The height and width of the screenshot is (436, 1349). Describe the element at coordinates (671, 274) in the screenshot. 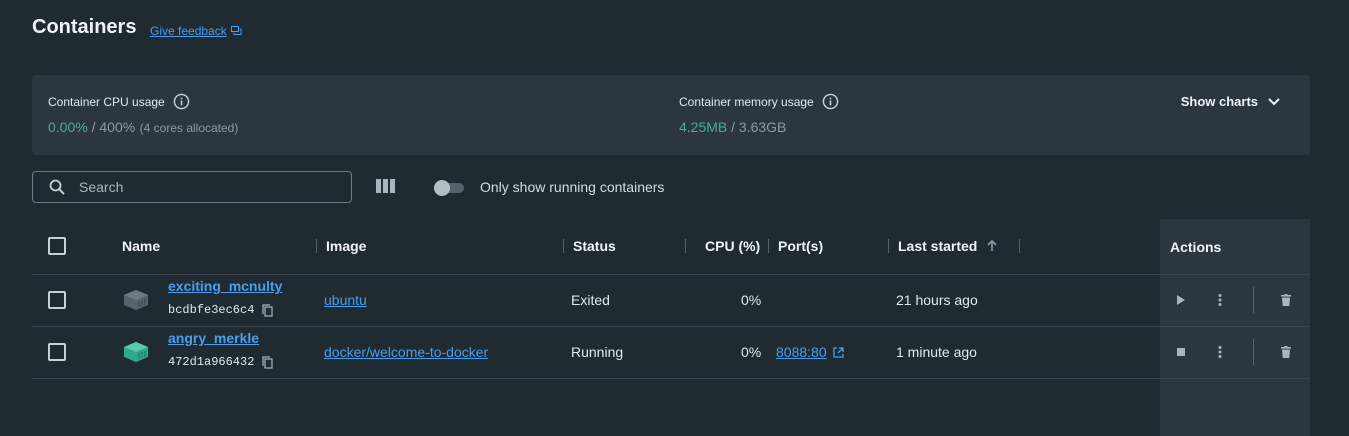

I see `header-divider` at that location.